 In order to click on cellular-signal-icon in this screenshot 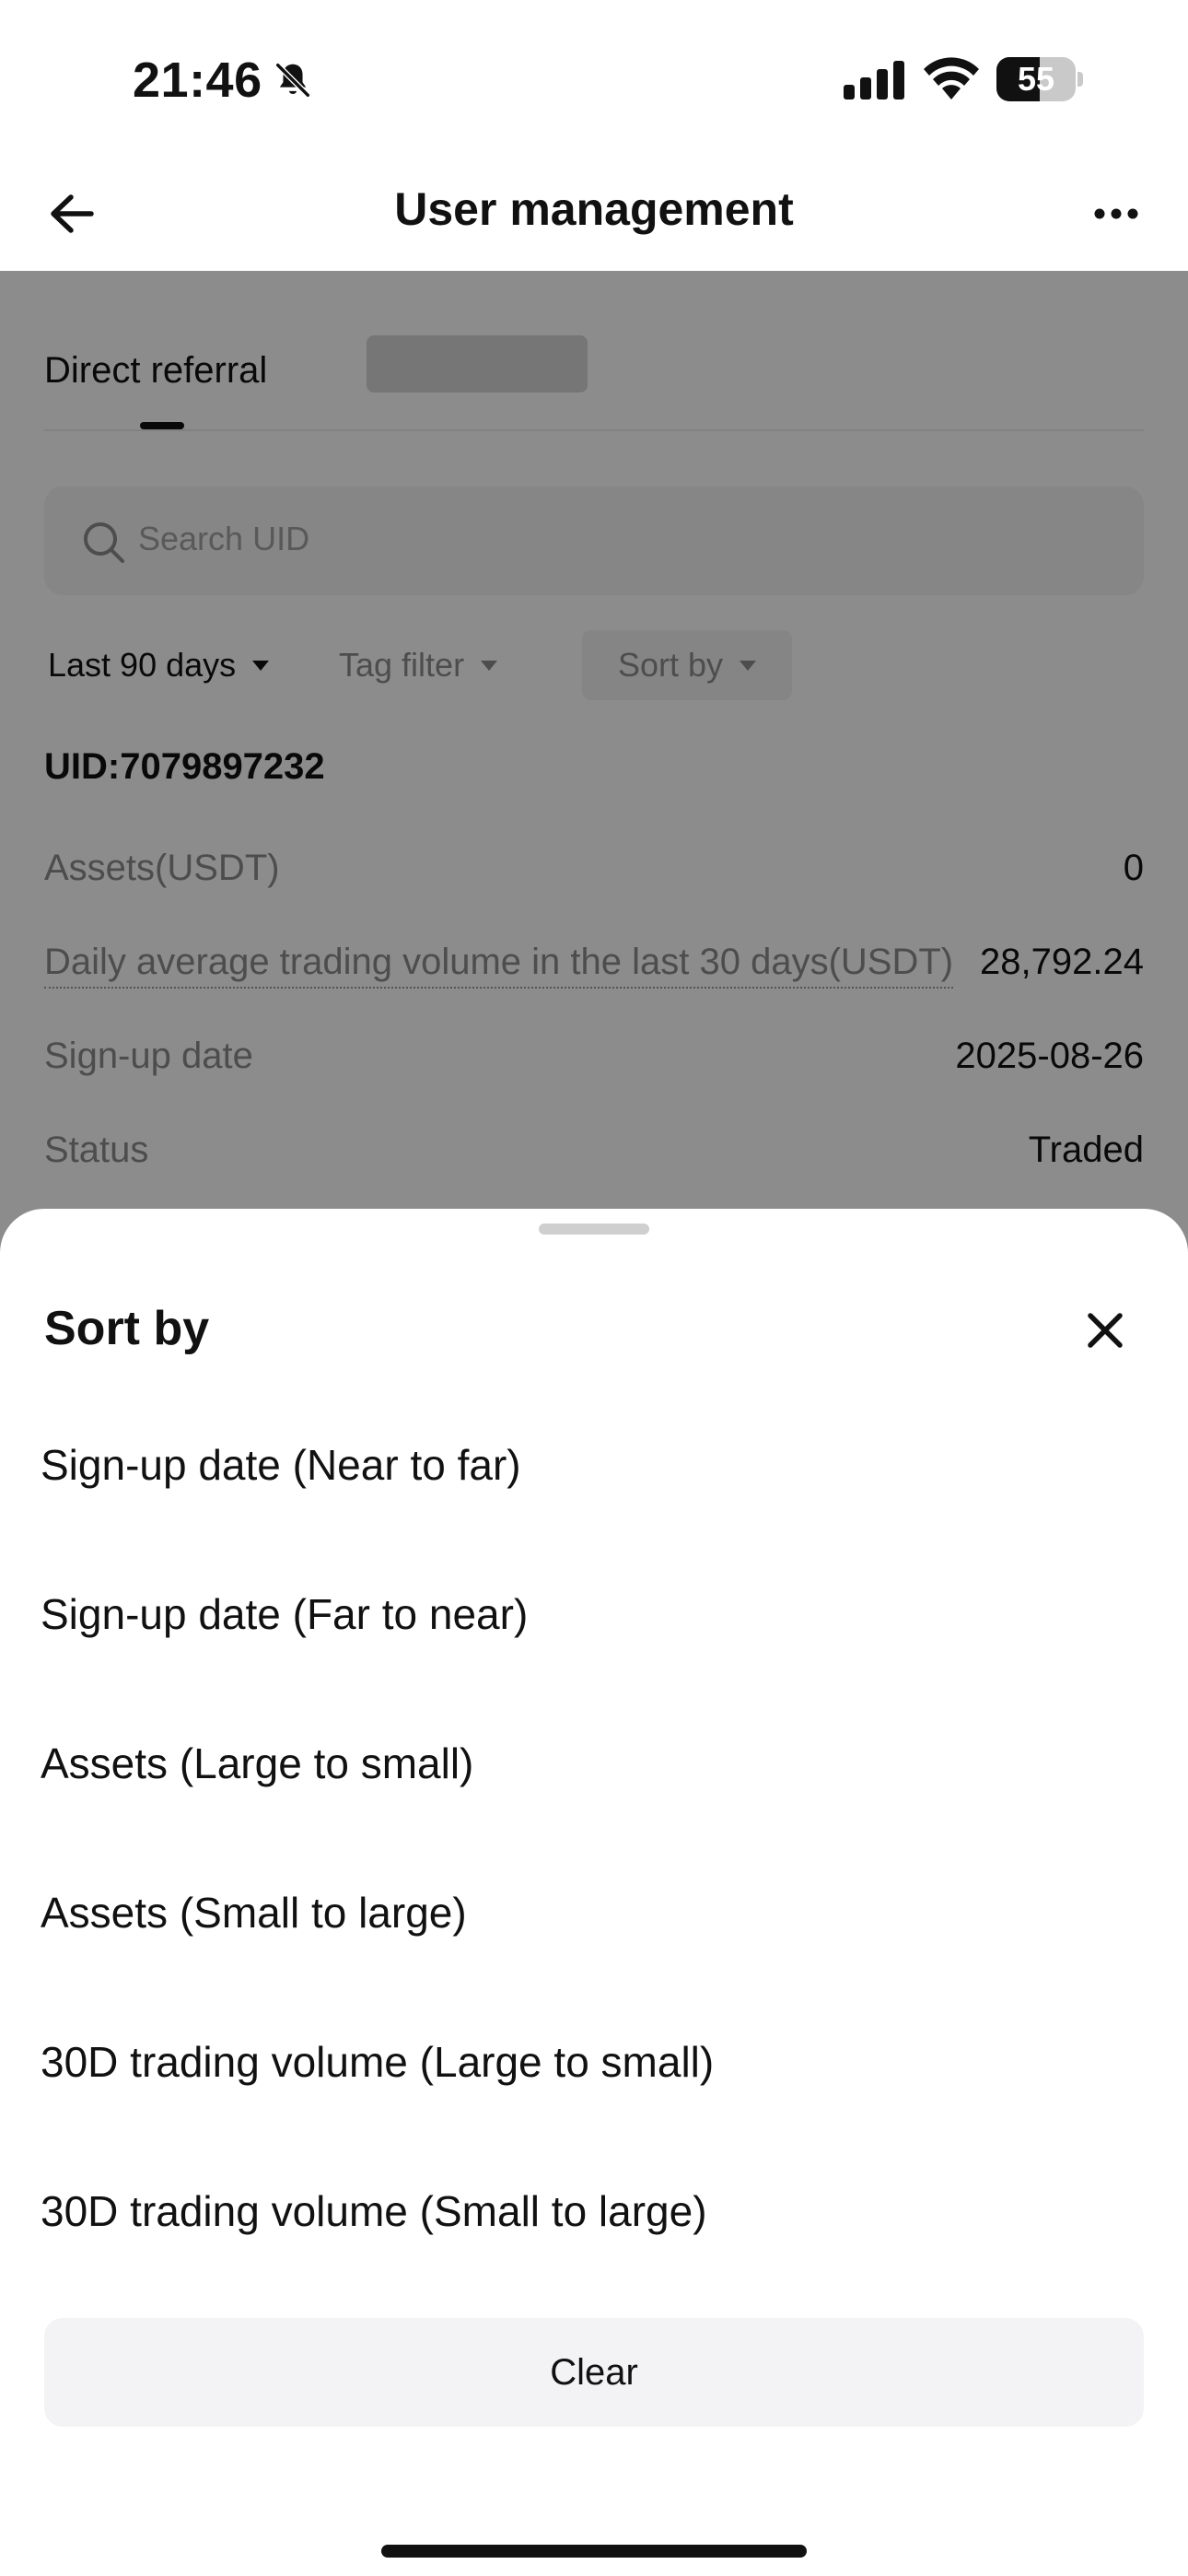, I will do `click(874, 80)`.